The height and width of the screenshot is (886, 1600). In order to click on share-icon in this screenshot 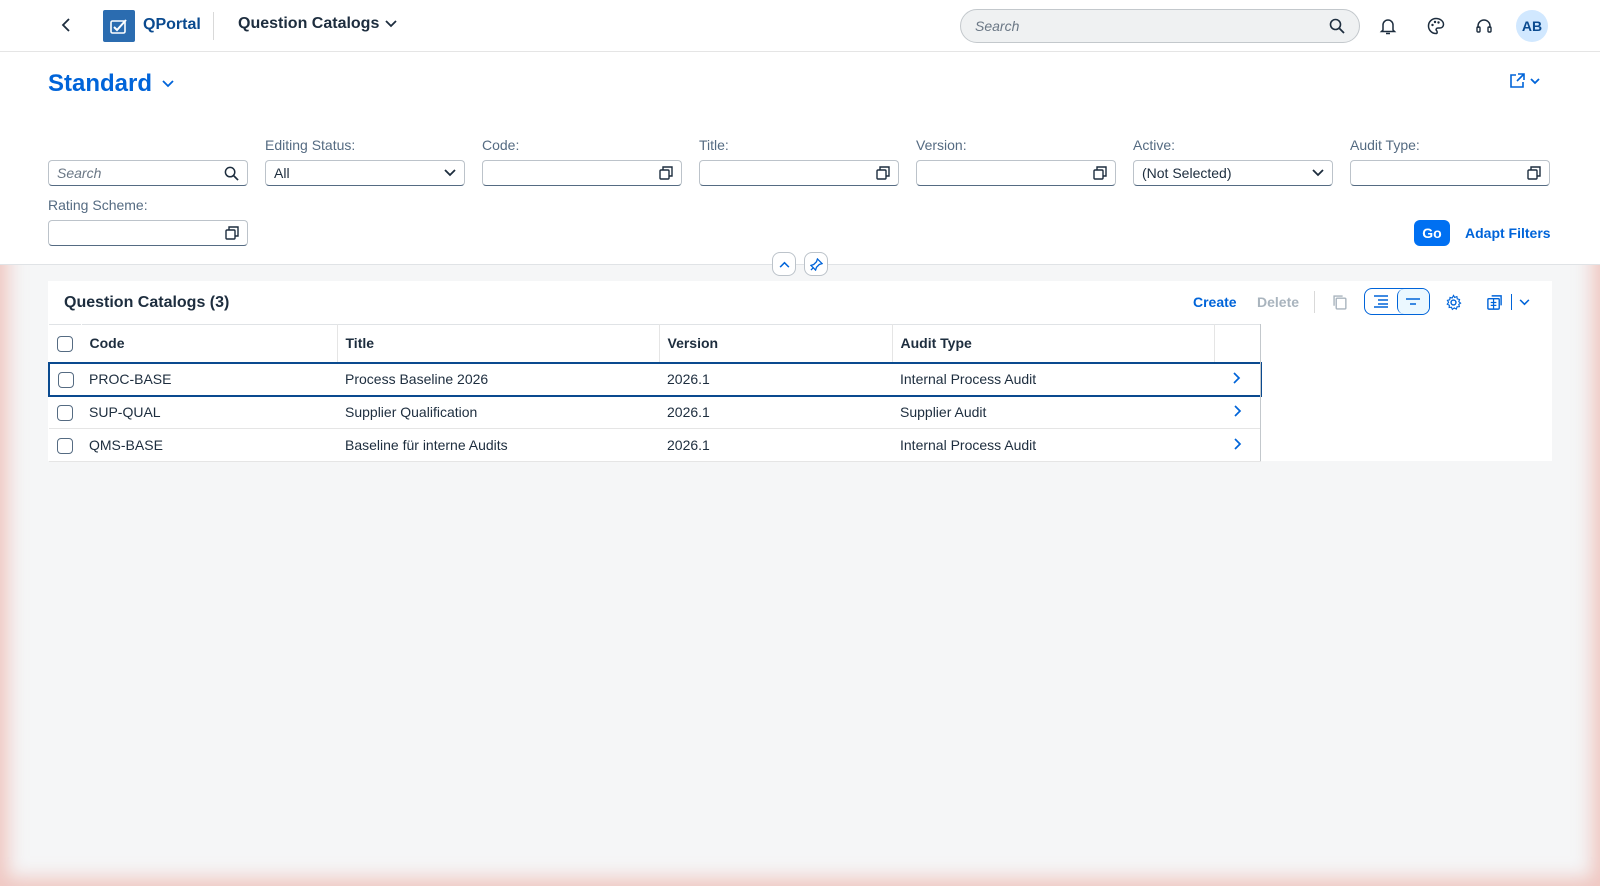, I will do `click(1517, 80)`.